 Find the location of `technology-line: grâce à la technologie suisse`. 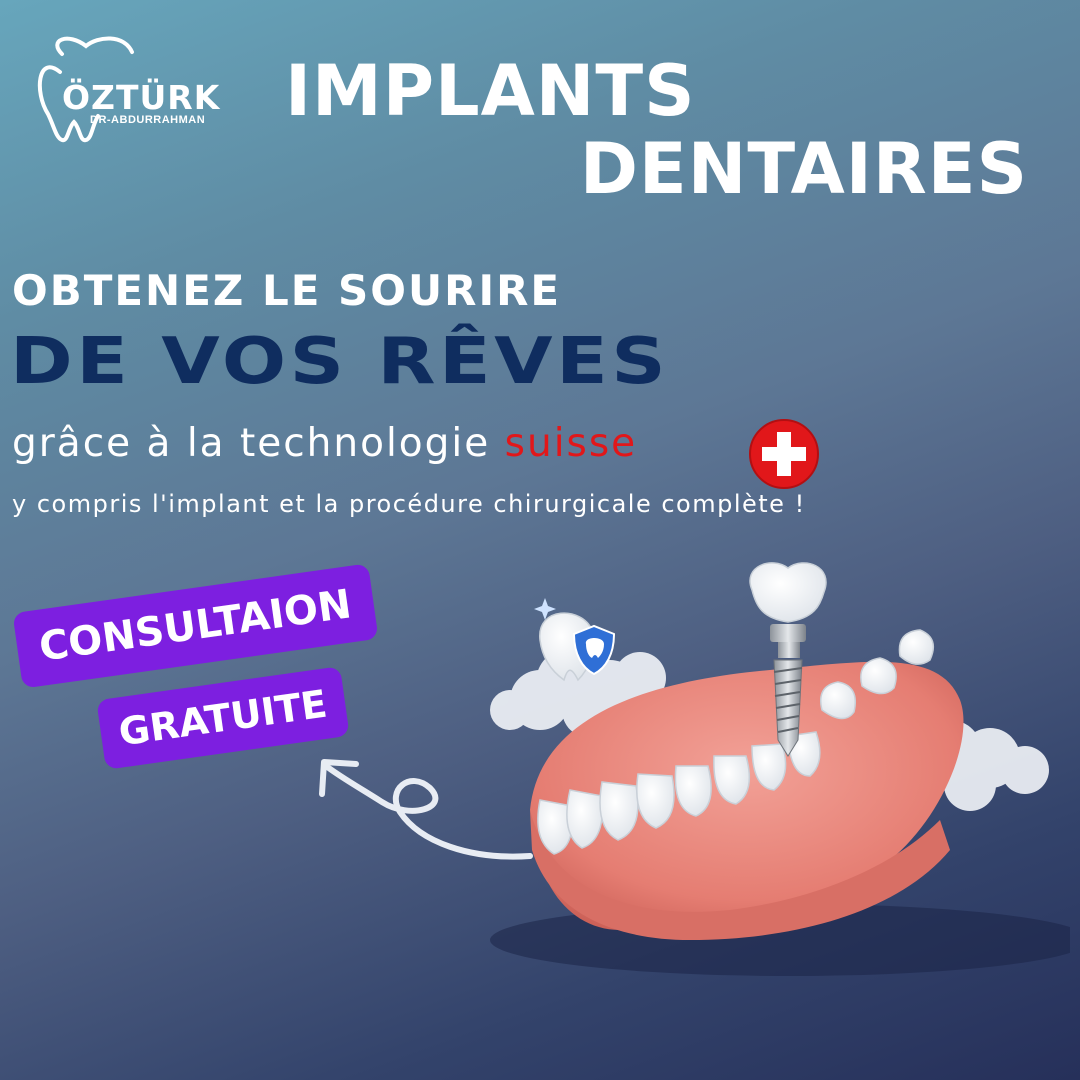

technology-line: grâce à la technologie suisse is located at coordinates (324, 443).